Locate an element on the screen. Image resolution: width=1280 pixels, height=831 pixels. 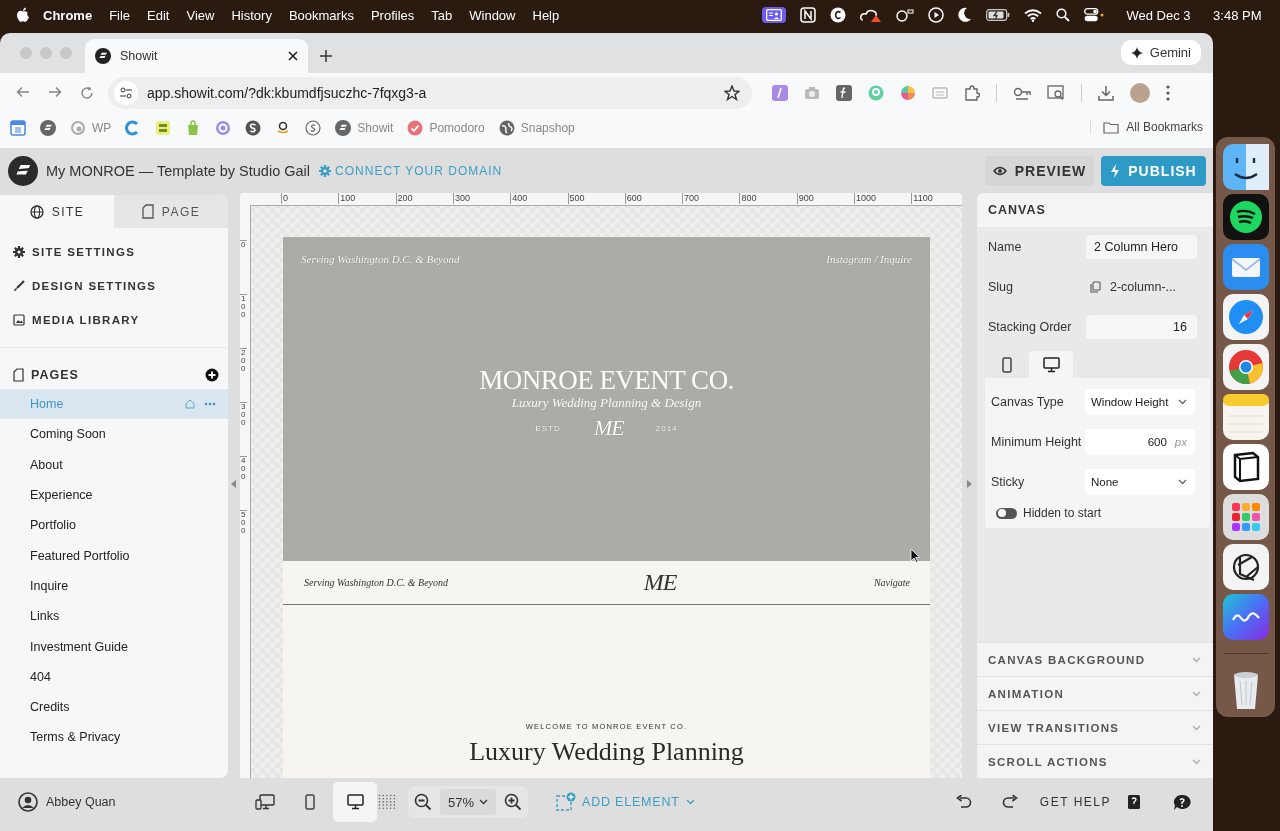
address-bar: app.showit.com/?dk:kbumdfjsuczhc-7fqxg3-a is located at coordinates (430, 93).